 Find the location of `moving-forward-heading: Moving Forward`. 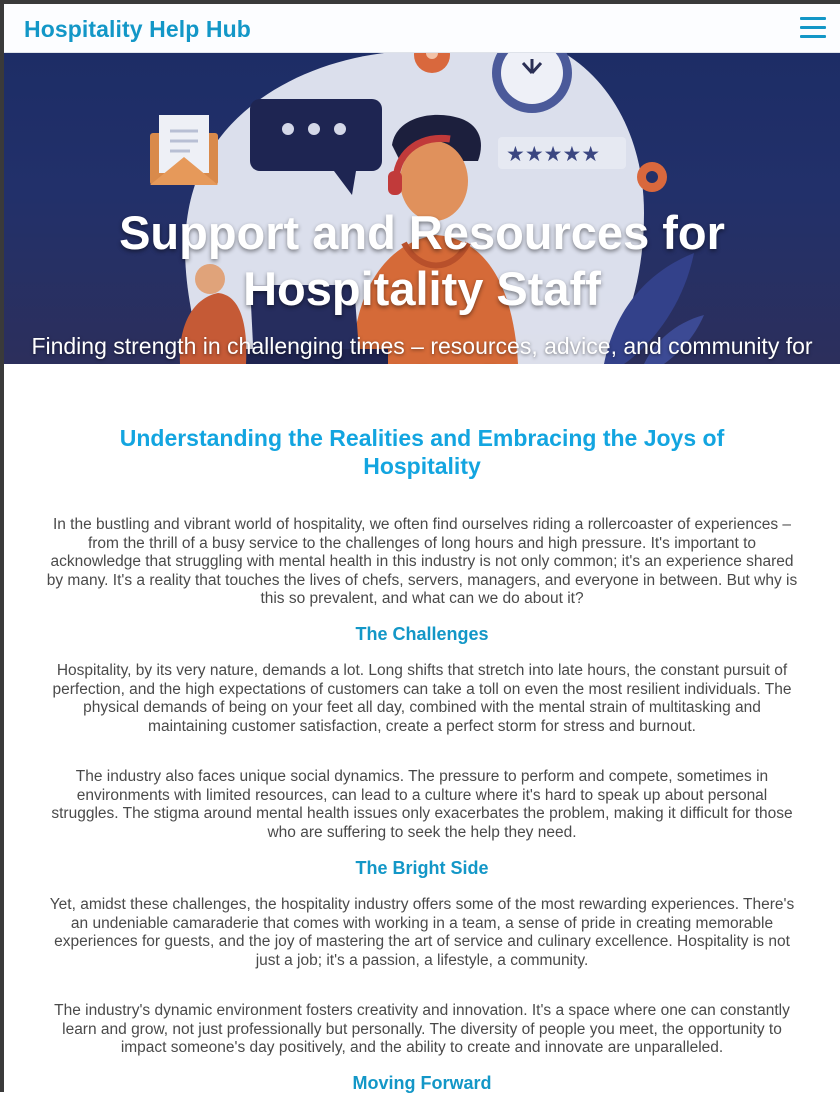

moving-forward-heading: Moving Forward is located at coordinates (422, 1083).